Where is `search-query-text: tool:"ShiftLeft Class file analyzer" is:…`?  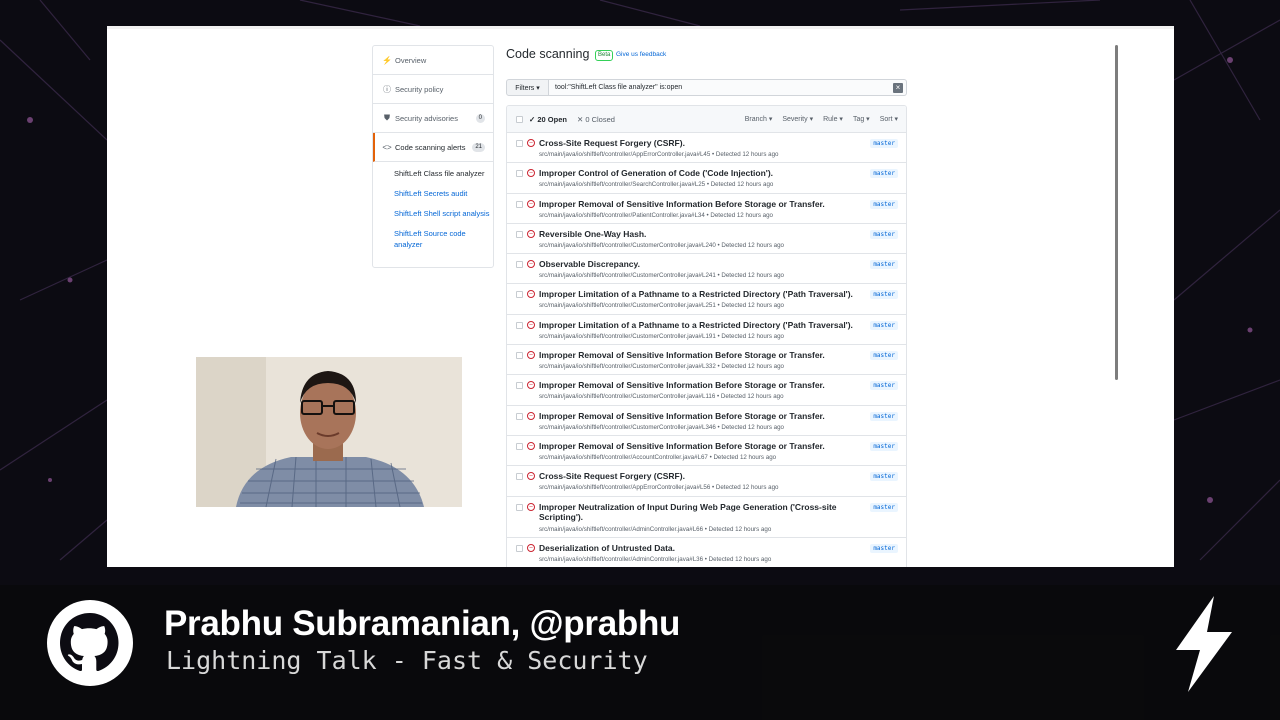 search-query-text: tool:"ShiftLeft Class file analyzer" is:… is located at coordinates (619, 87).